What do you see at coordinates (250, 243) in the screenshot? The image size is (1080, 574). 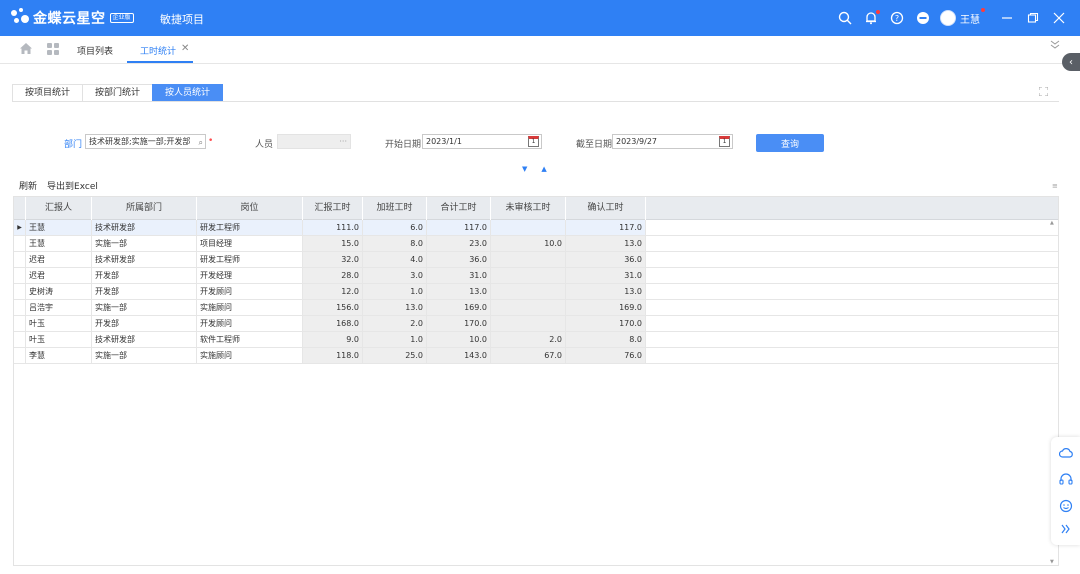 I see `cell-position: 项目经理` at bounding box center [250, 243].